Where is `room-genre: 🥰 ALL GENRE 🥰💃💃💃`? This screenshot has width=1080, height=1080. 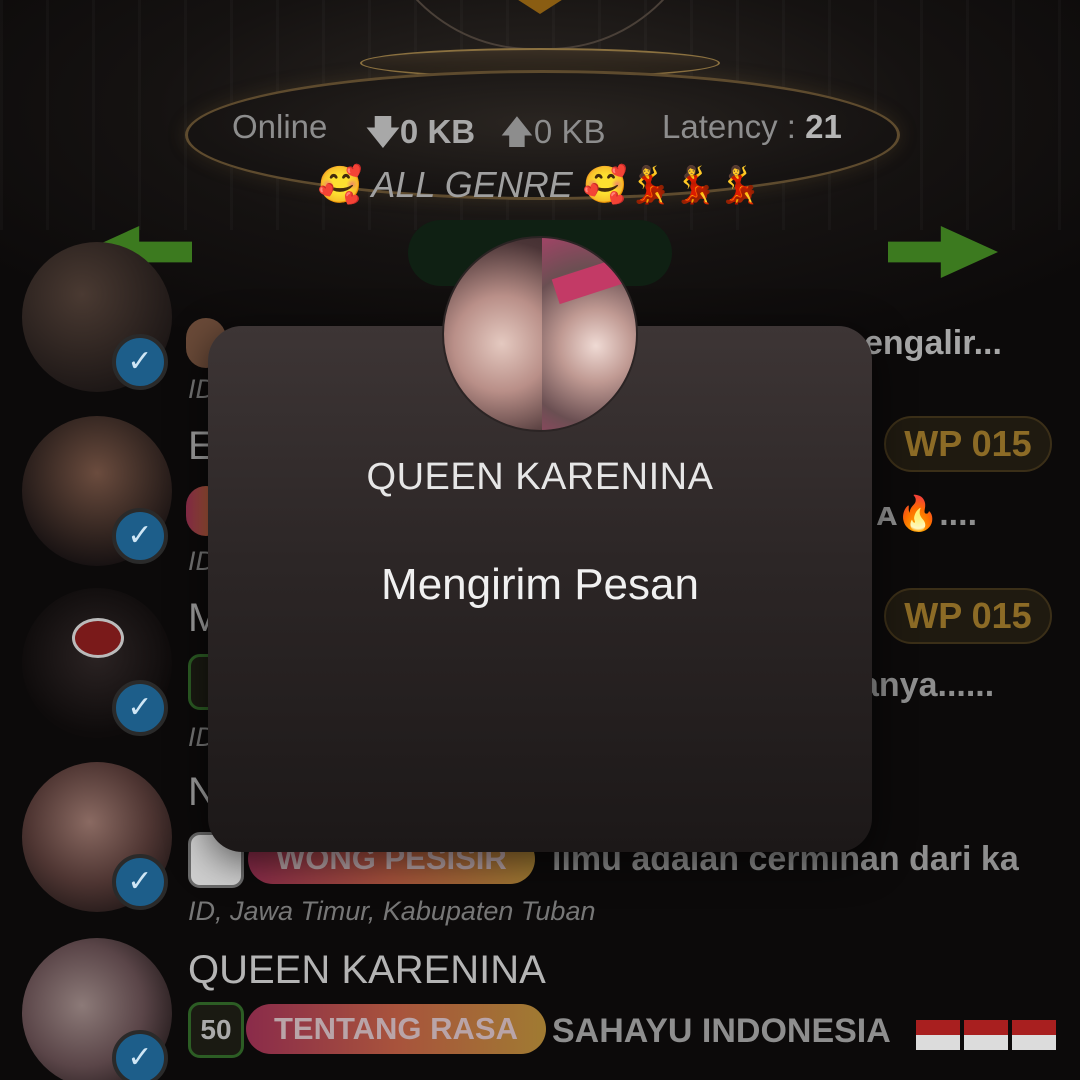
room-genre: 🥰 ALL GENRE 🥰💃💃💃 is located at coordinates (540, 187).